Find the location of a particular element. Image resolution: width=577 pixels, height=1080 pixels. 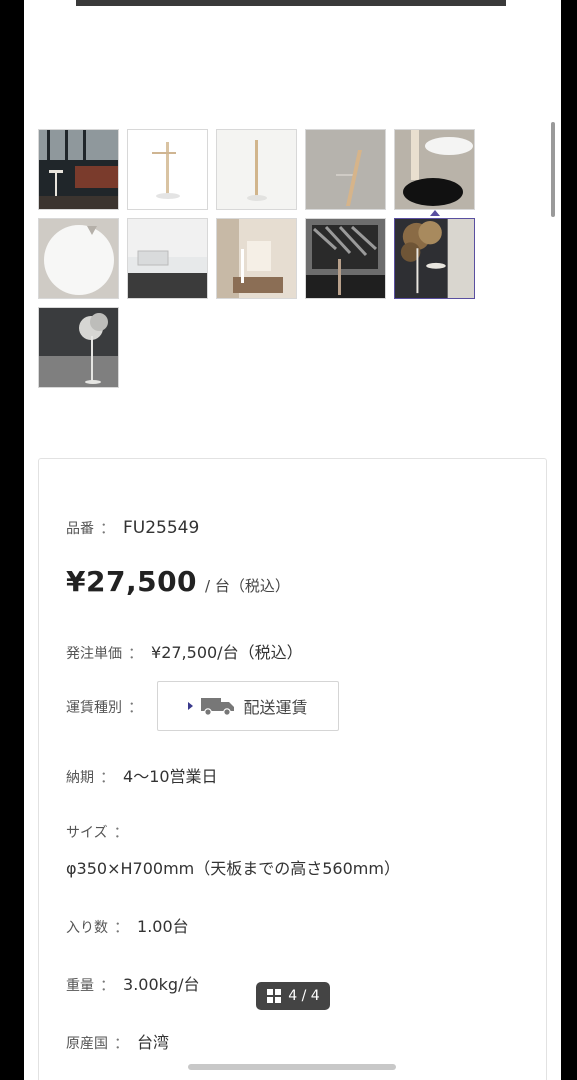

size-value: φ350×H700mm（天板までの高さ560mm） is located at coordinates (233, 868).